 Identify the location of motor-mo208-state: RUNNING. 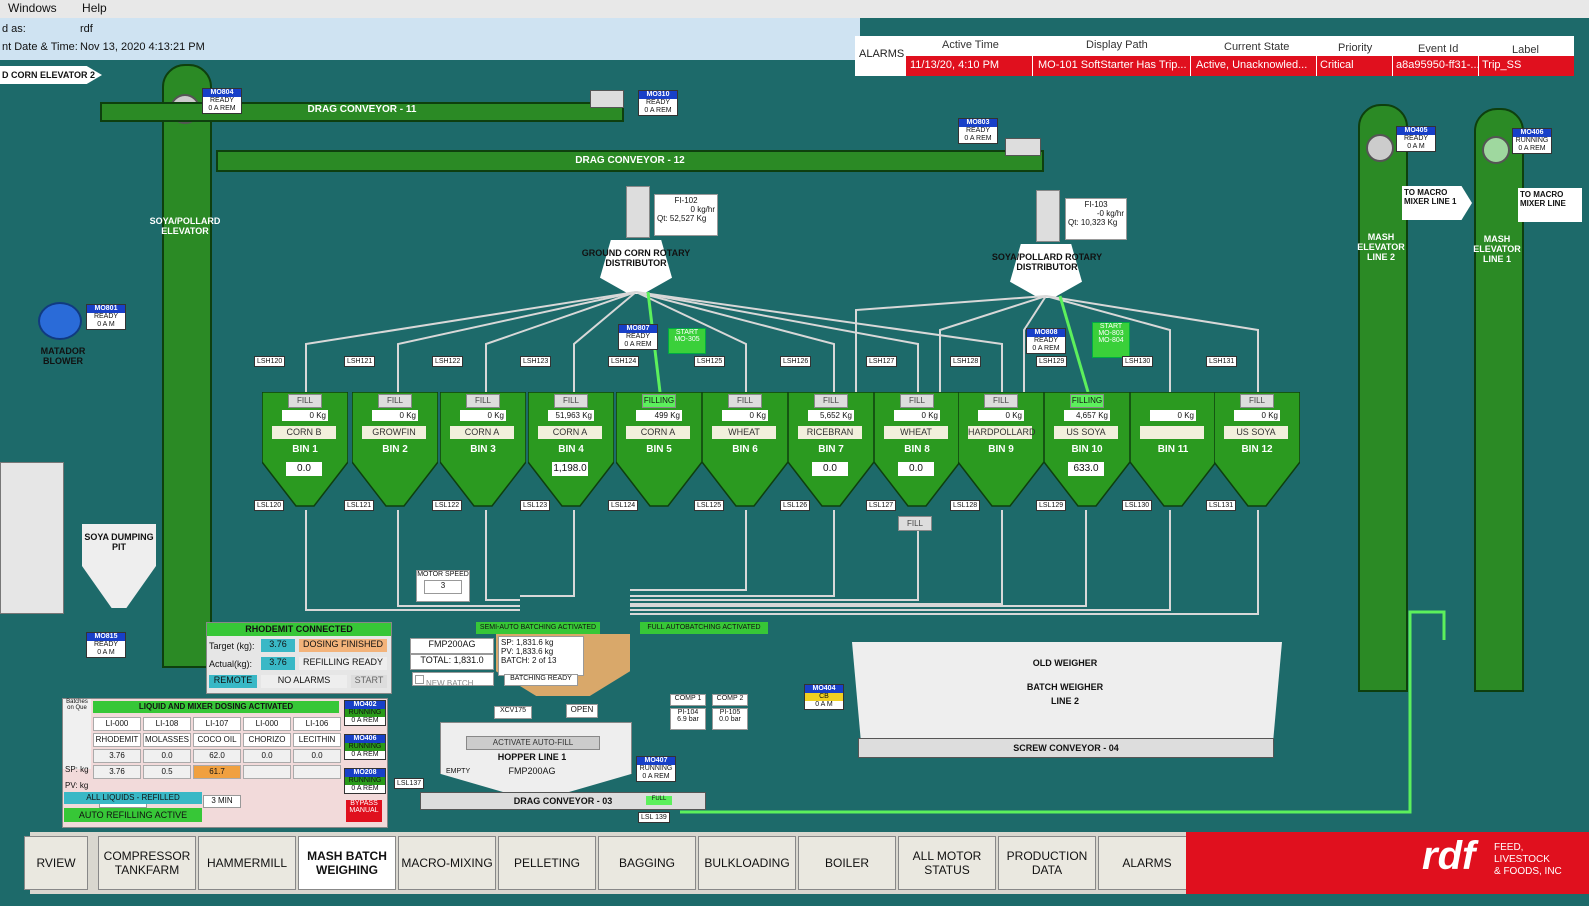
(365, 781).